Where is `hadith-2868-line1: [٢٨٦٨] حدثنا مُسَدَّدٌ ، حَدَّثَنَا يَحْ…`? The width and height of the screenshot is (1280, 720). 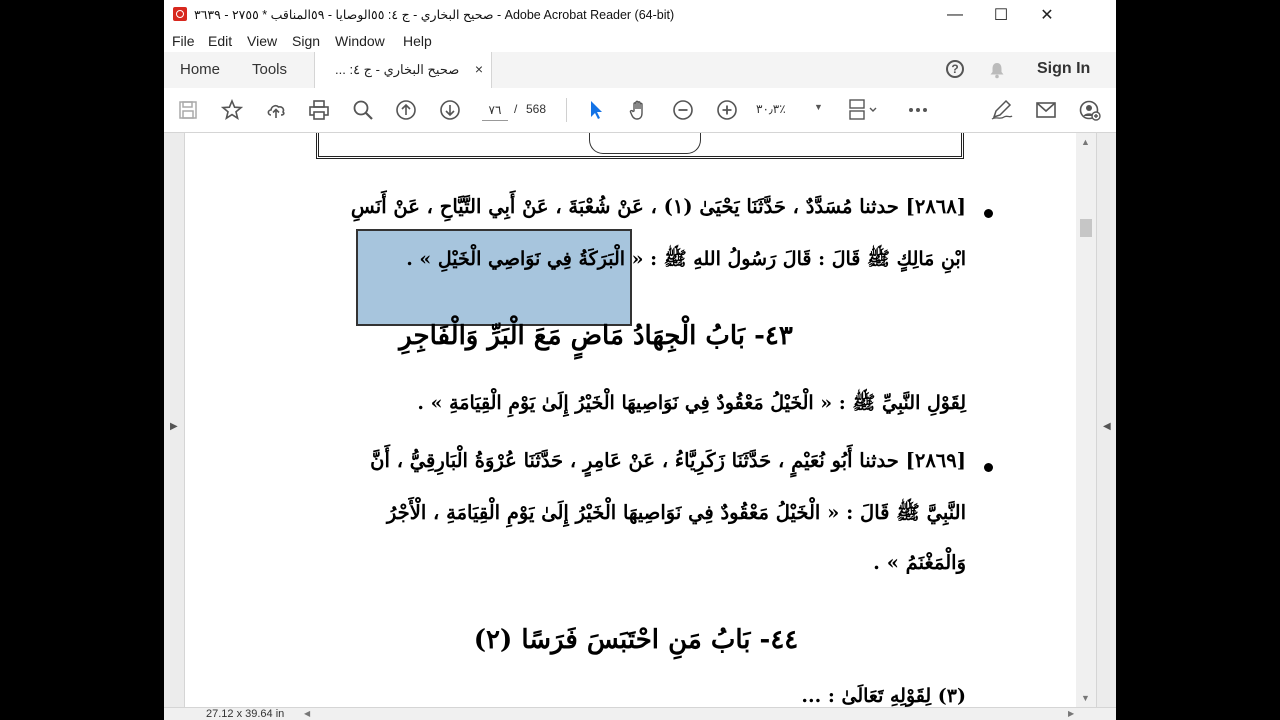
hadith-2868-line1: [٢٨٦٨] حدثنا مُسَدَّدٌ ، حَدَّثَنَا يَحْ… is located at coordinates (658, 206).